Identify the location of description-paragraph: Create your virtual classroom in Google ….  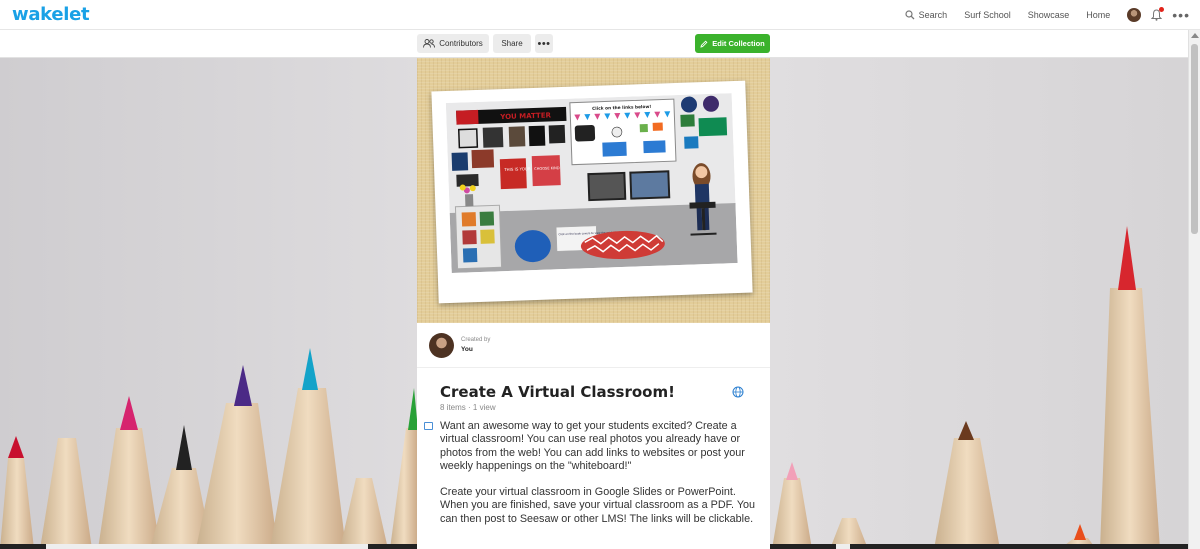
(598, 505).